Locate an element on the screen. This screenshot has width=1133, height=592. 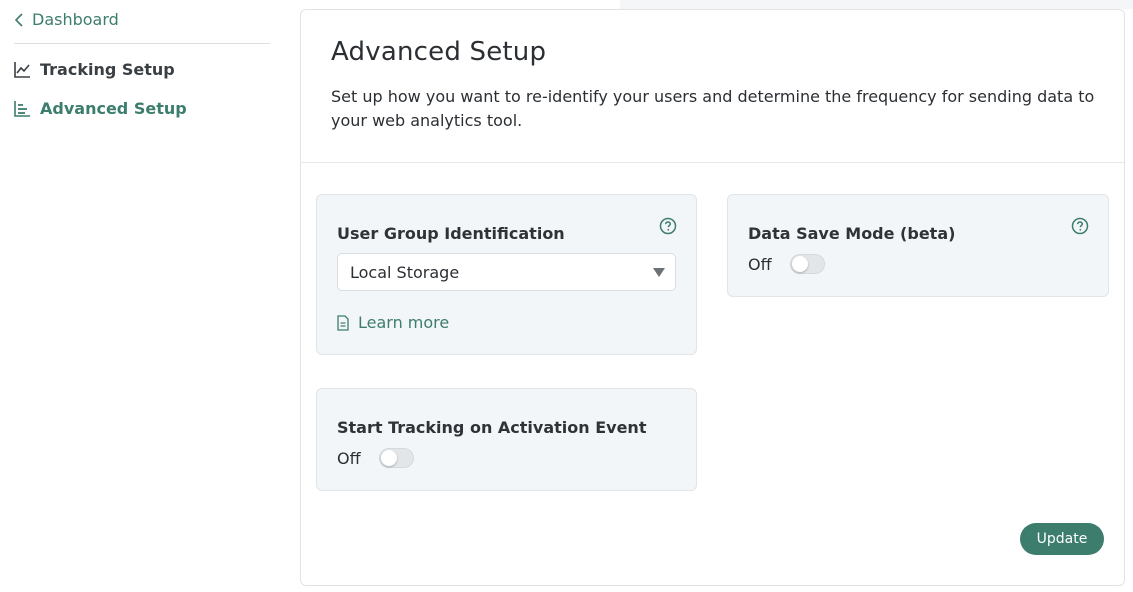
update-button: Update is located at coordinates (1062, 539).